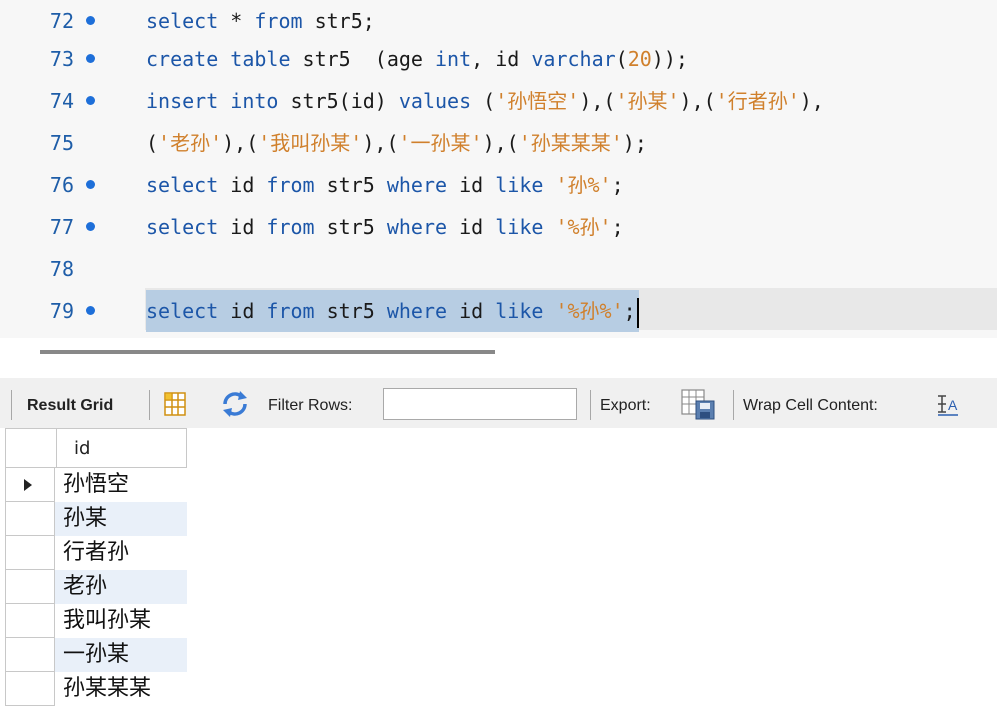 The image size is (997, 723). I want to click on code-text: ('老孙'),('我叫孙某'),('一孙某'),('孙某某某');, so click(396, 143).